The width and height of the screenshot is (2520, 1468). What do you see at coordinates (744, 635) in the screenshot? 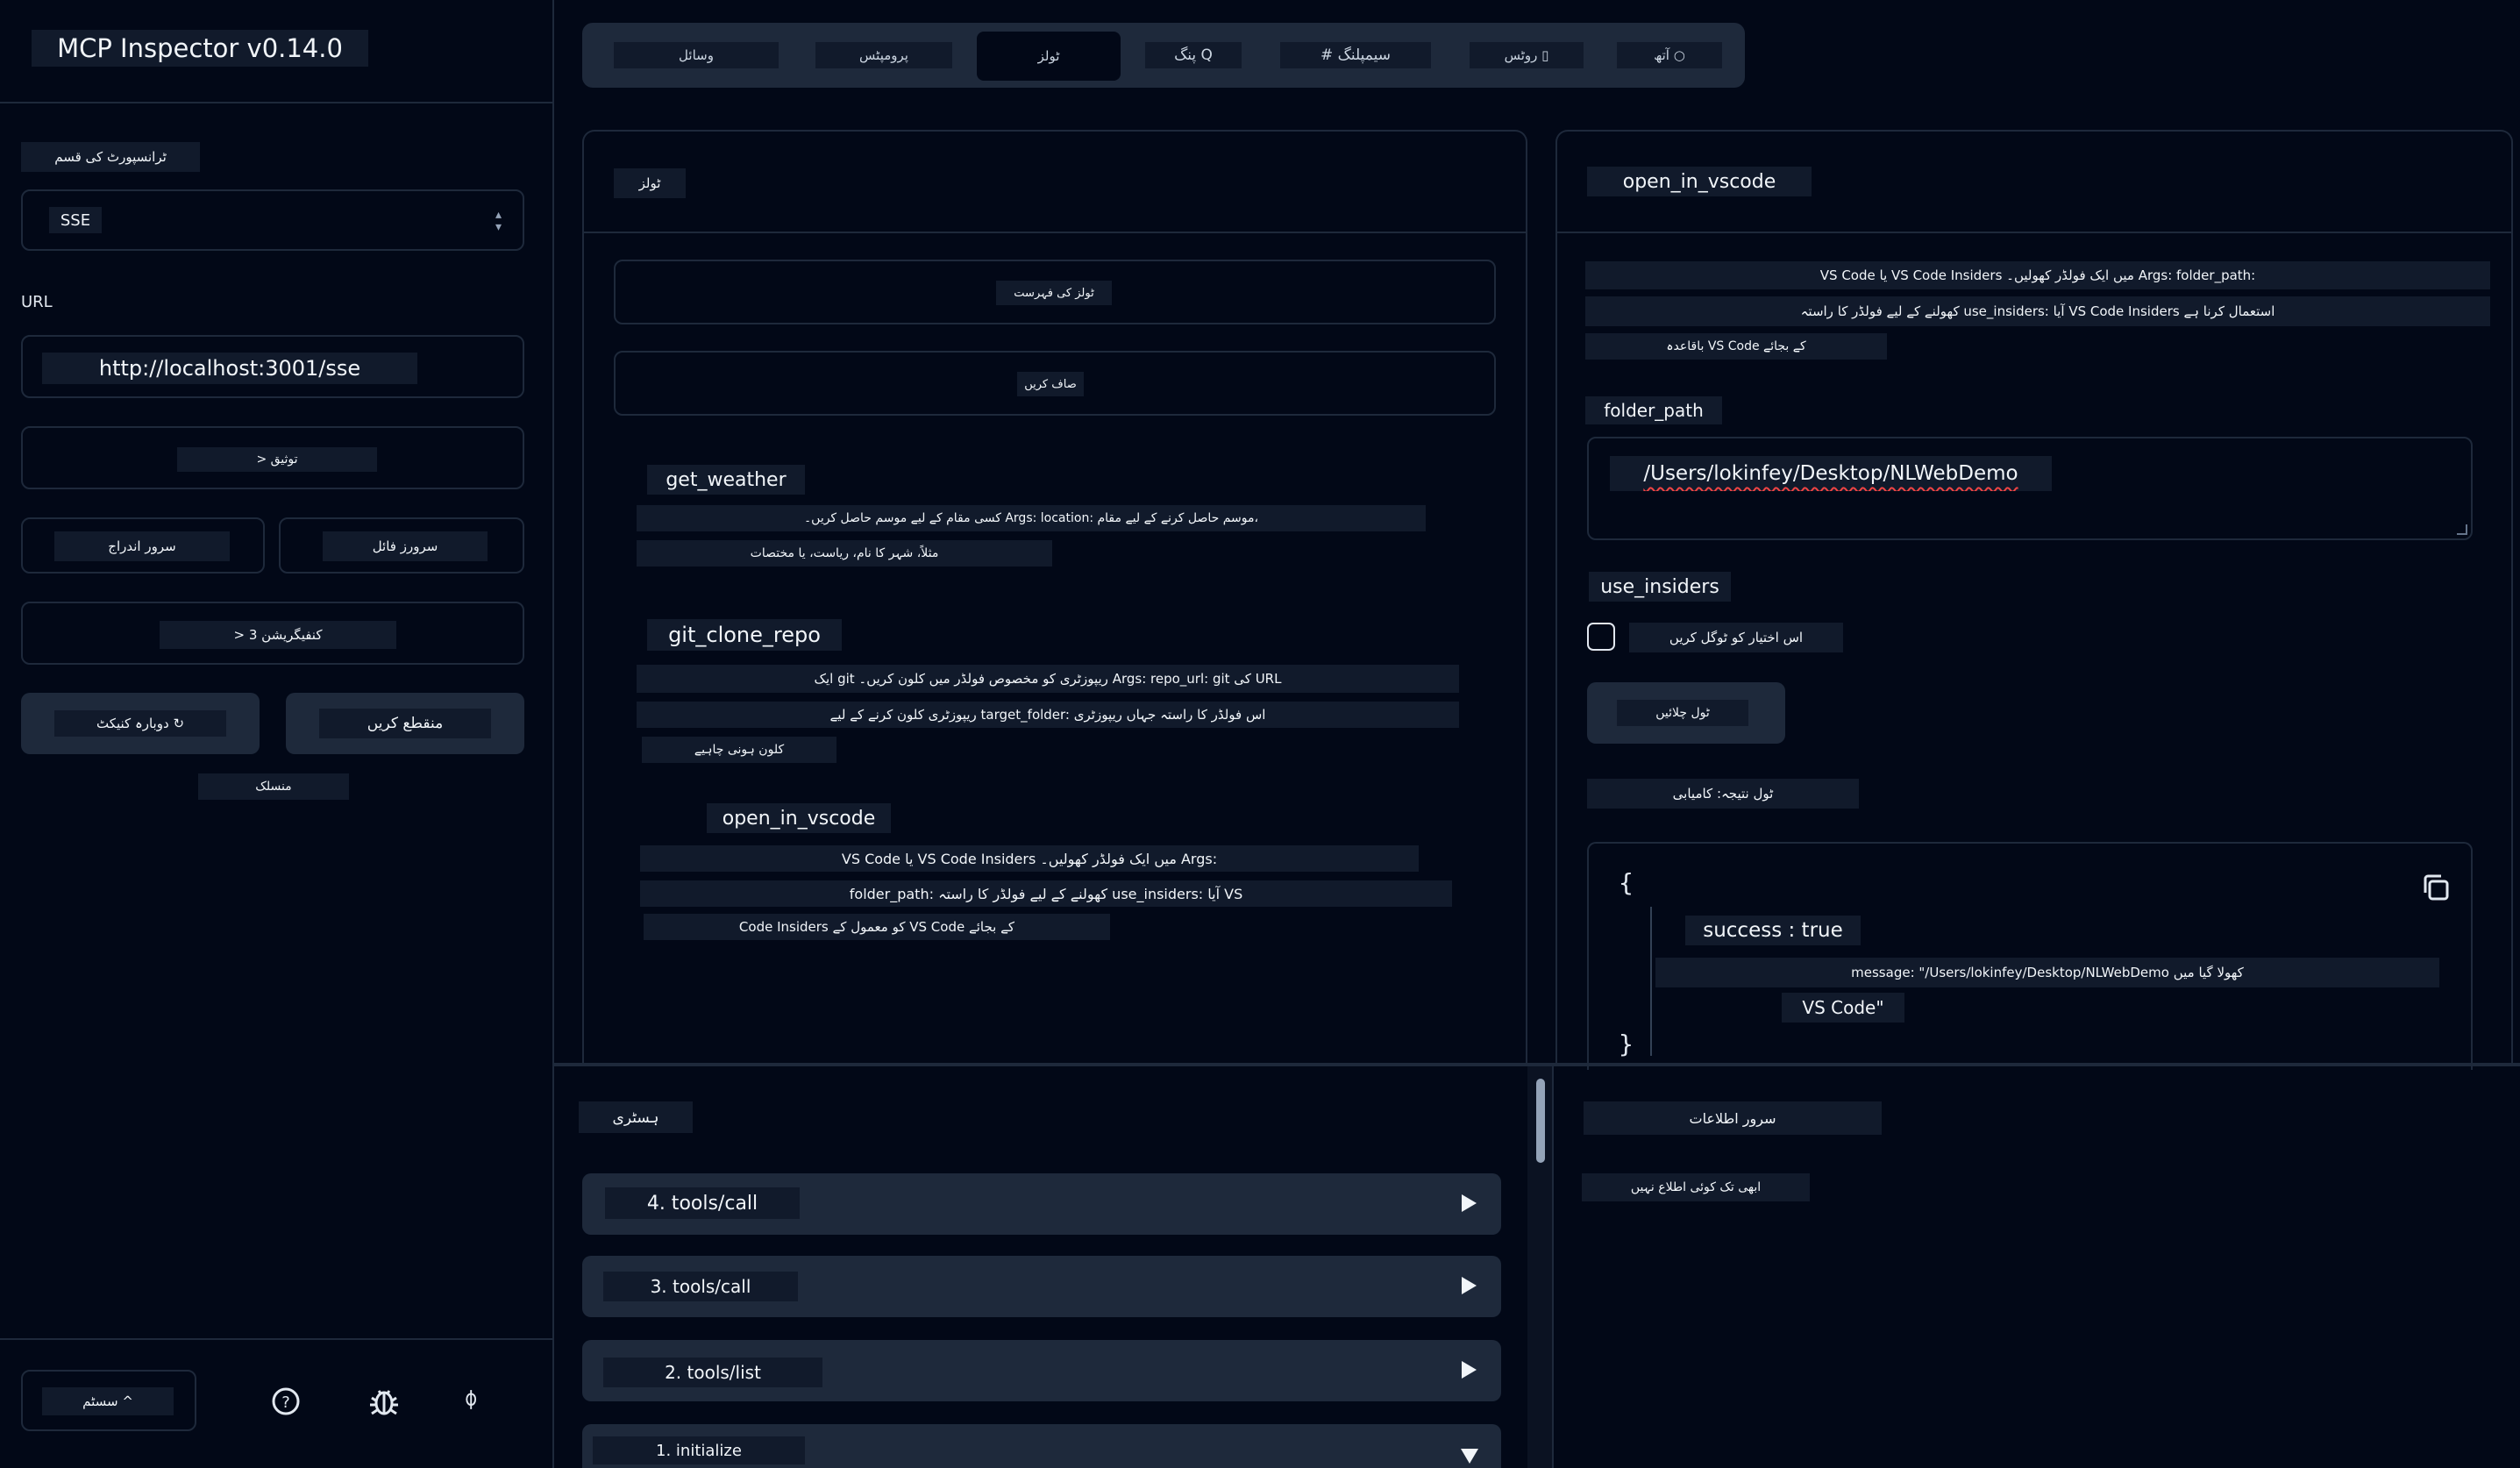
I see `tool-name: git_clone_repo` at bounding box center [744, 635].